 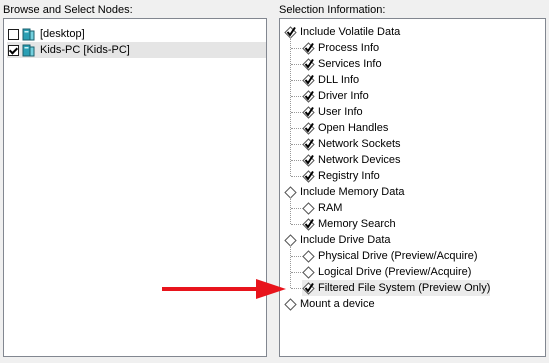 What do you see at coordinates (13, 50) in the screenshot?
I see `node-kids-pc-checkbox` at bounding box center [13, 50].